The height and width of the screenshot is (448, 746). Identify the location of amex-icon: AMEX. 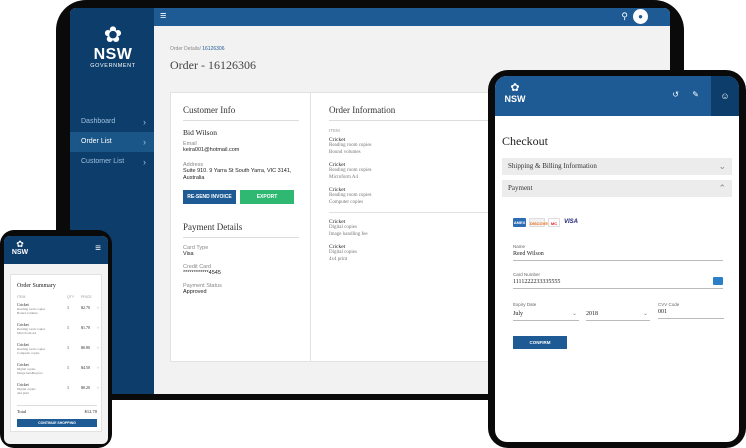
(519, 222).